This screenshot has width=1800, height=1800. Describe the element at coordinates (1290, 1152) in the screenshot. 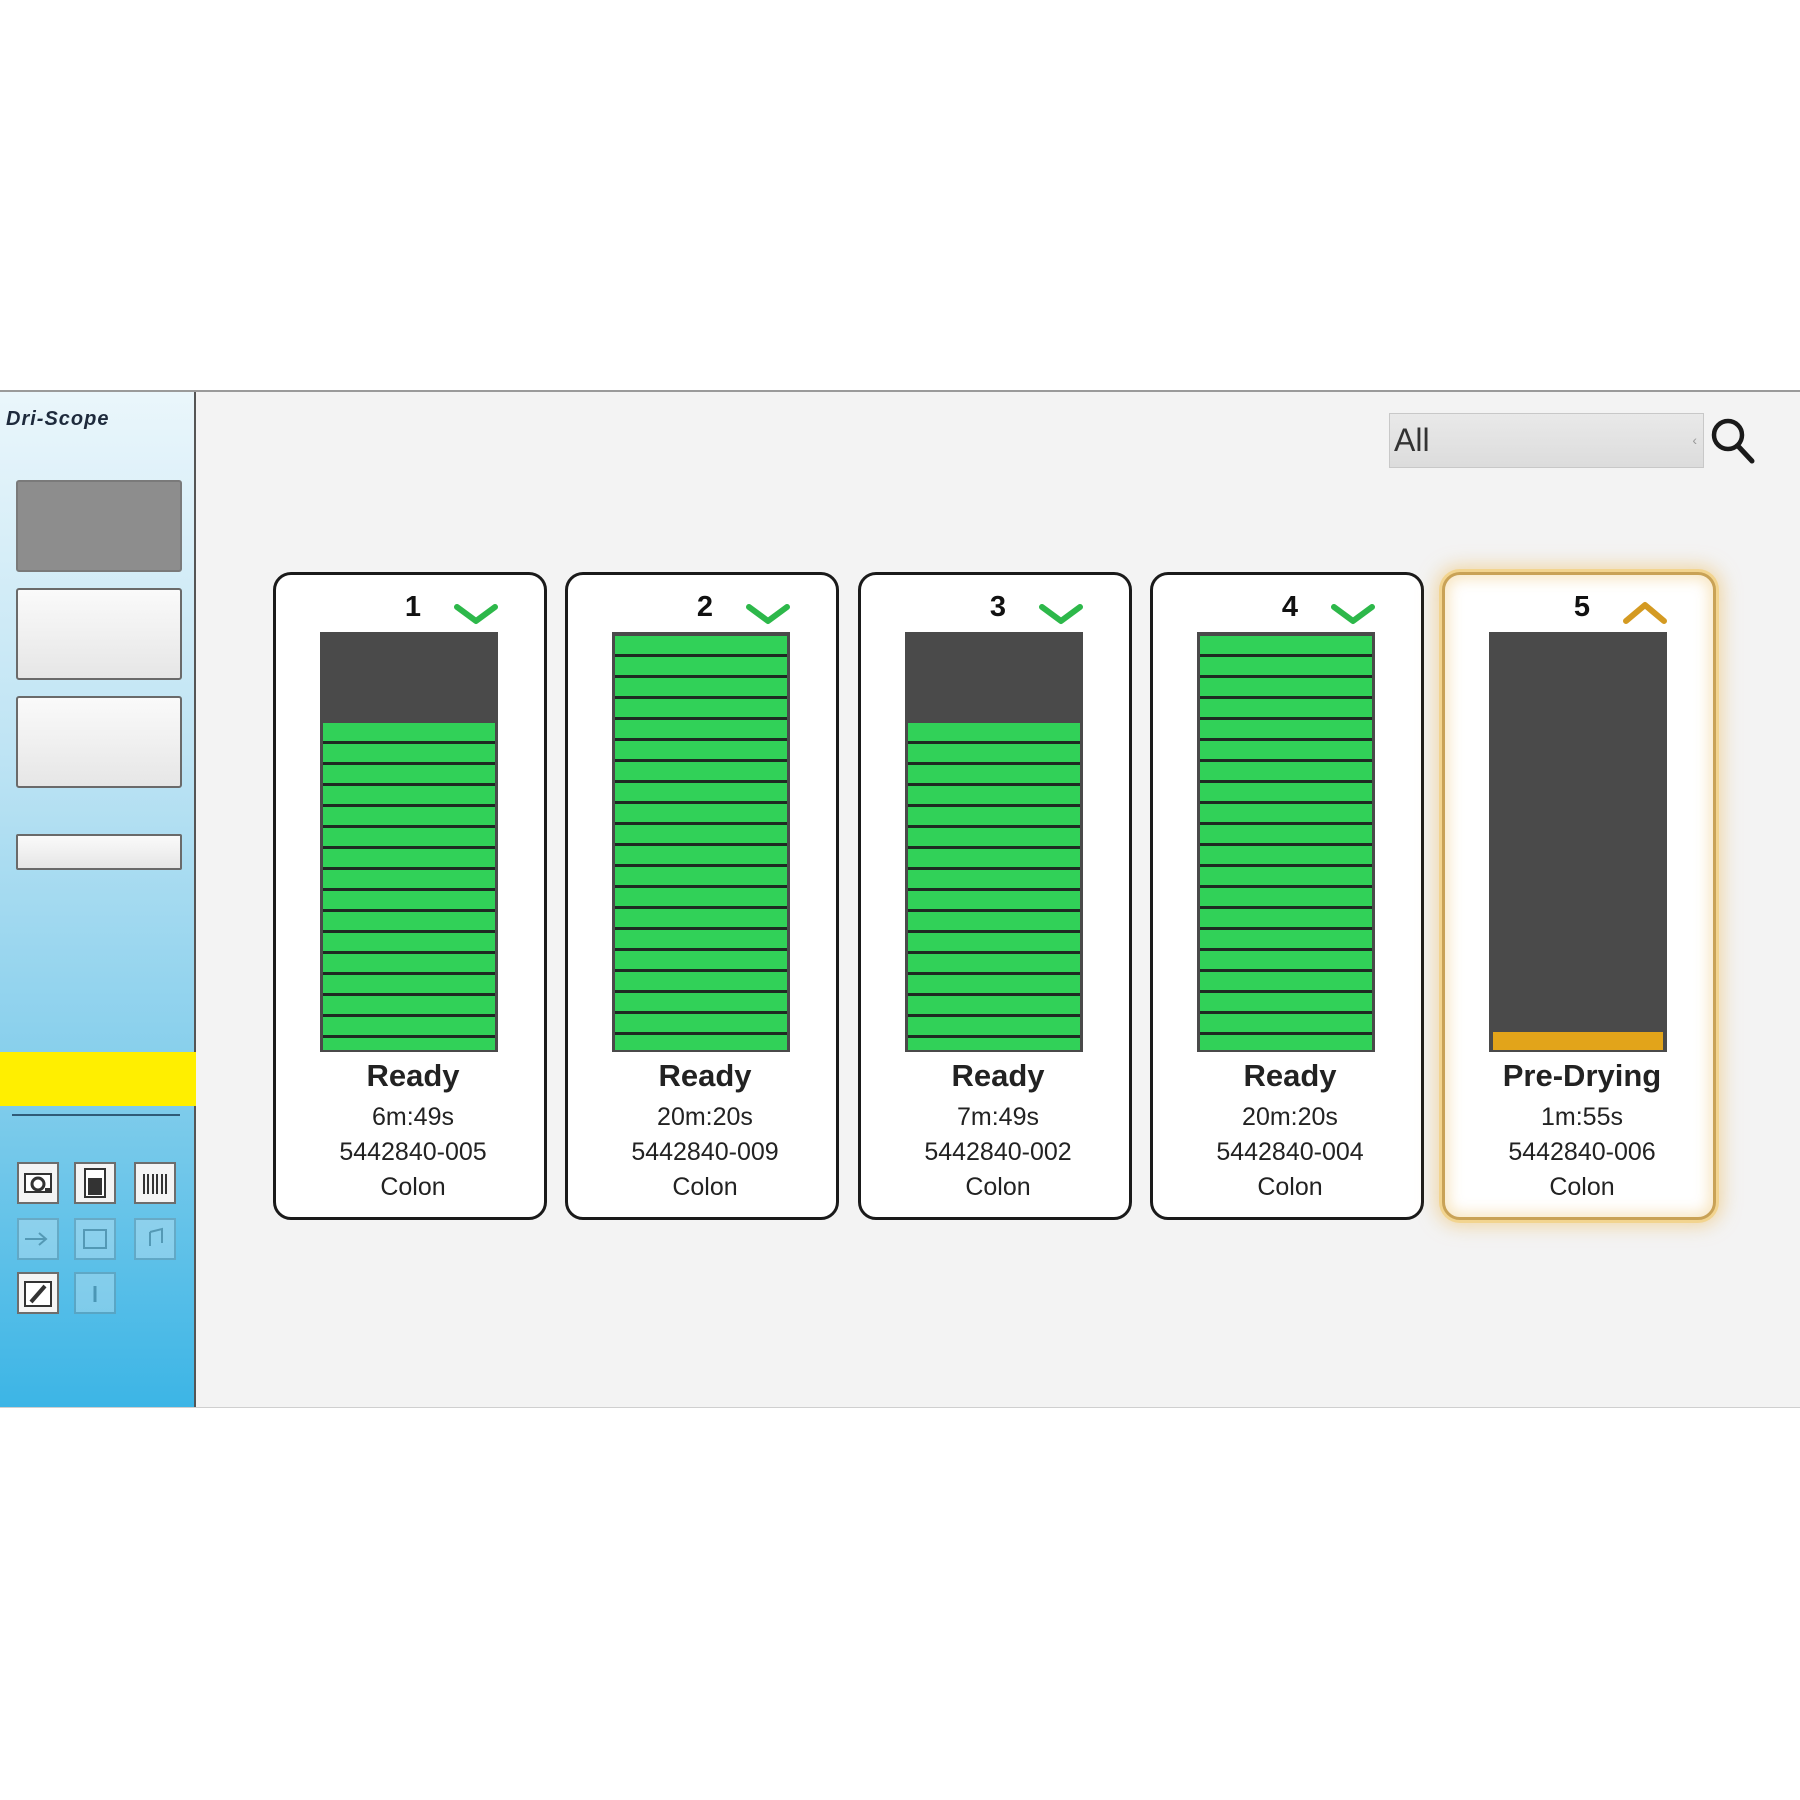

I see `cabinet-scope-id: 5442840-004` at that location.